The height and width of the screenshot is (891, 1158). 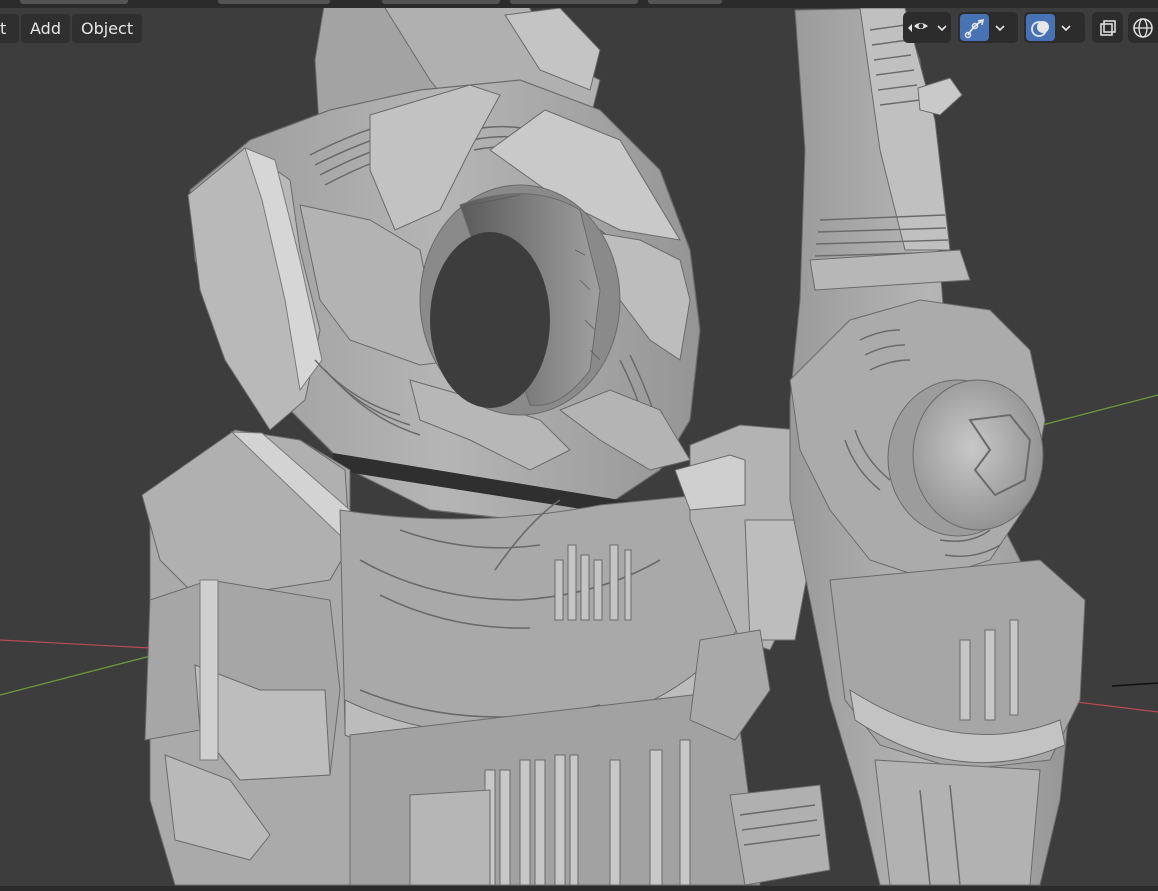 I want to click on stray-edge-line, so click(x=1134, y=684).